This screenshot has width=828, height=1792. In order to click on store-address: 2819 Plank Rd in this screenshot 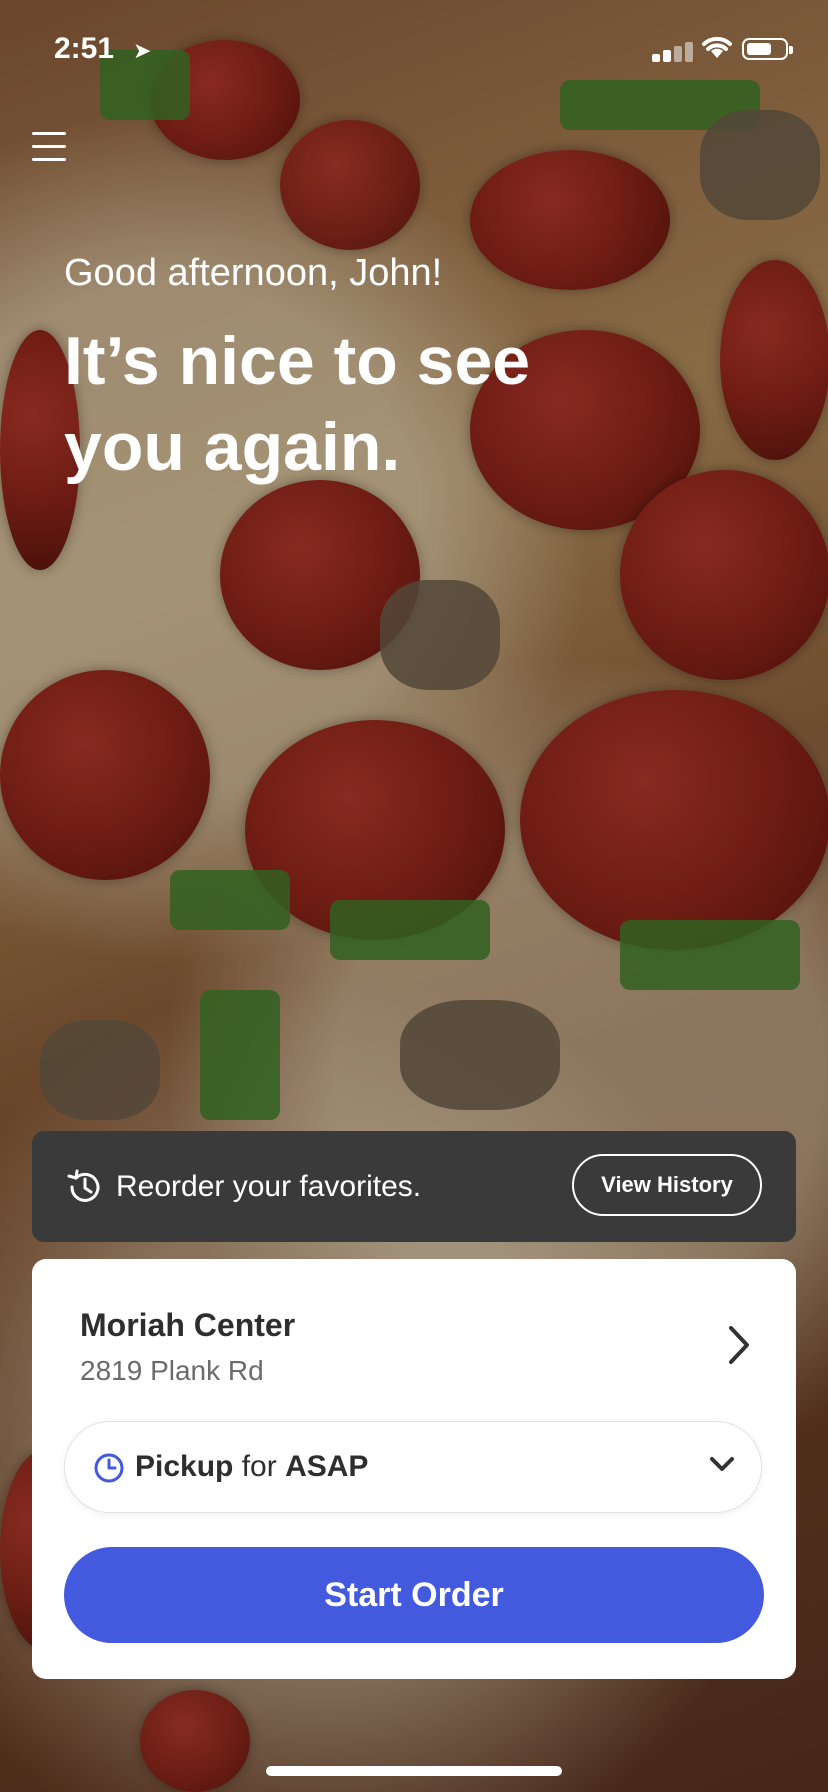, I will do `click(172, 1370)`.